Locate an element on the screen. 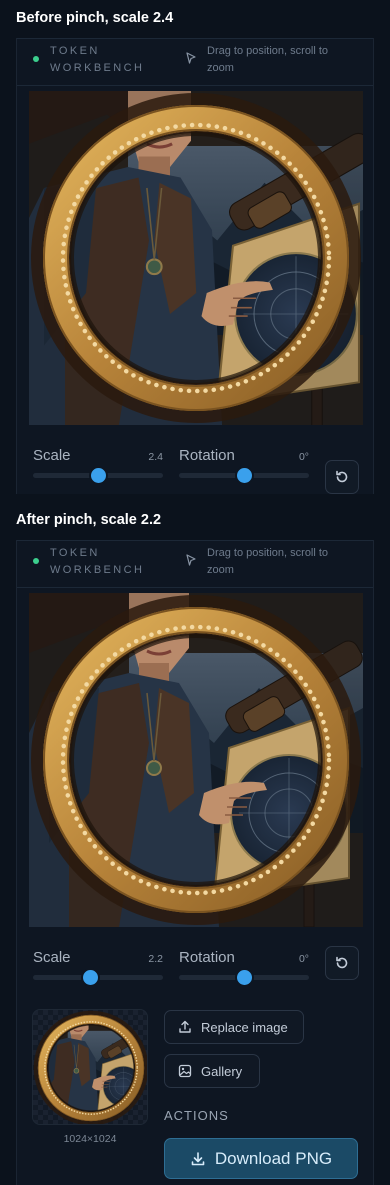  replace-image-label: Replace image is located at coordinates (244, 1027).